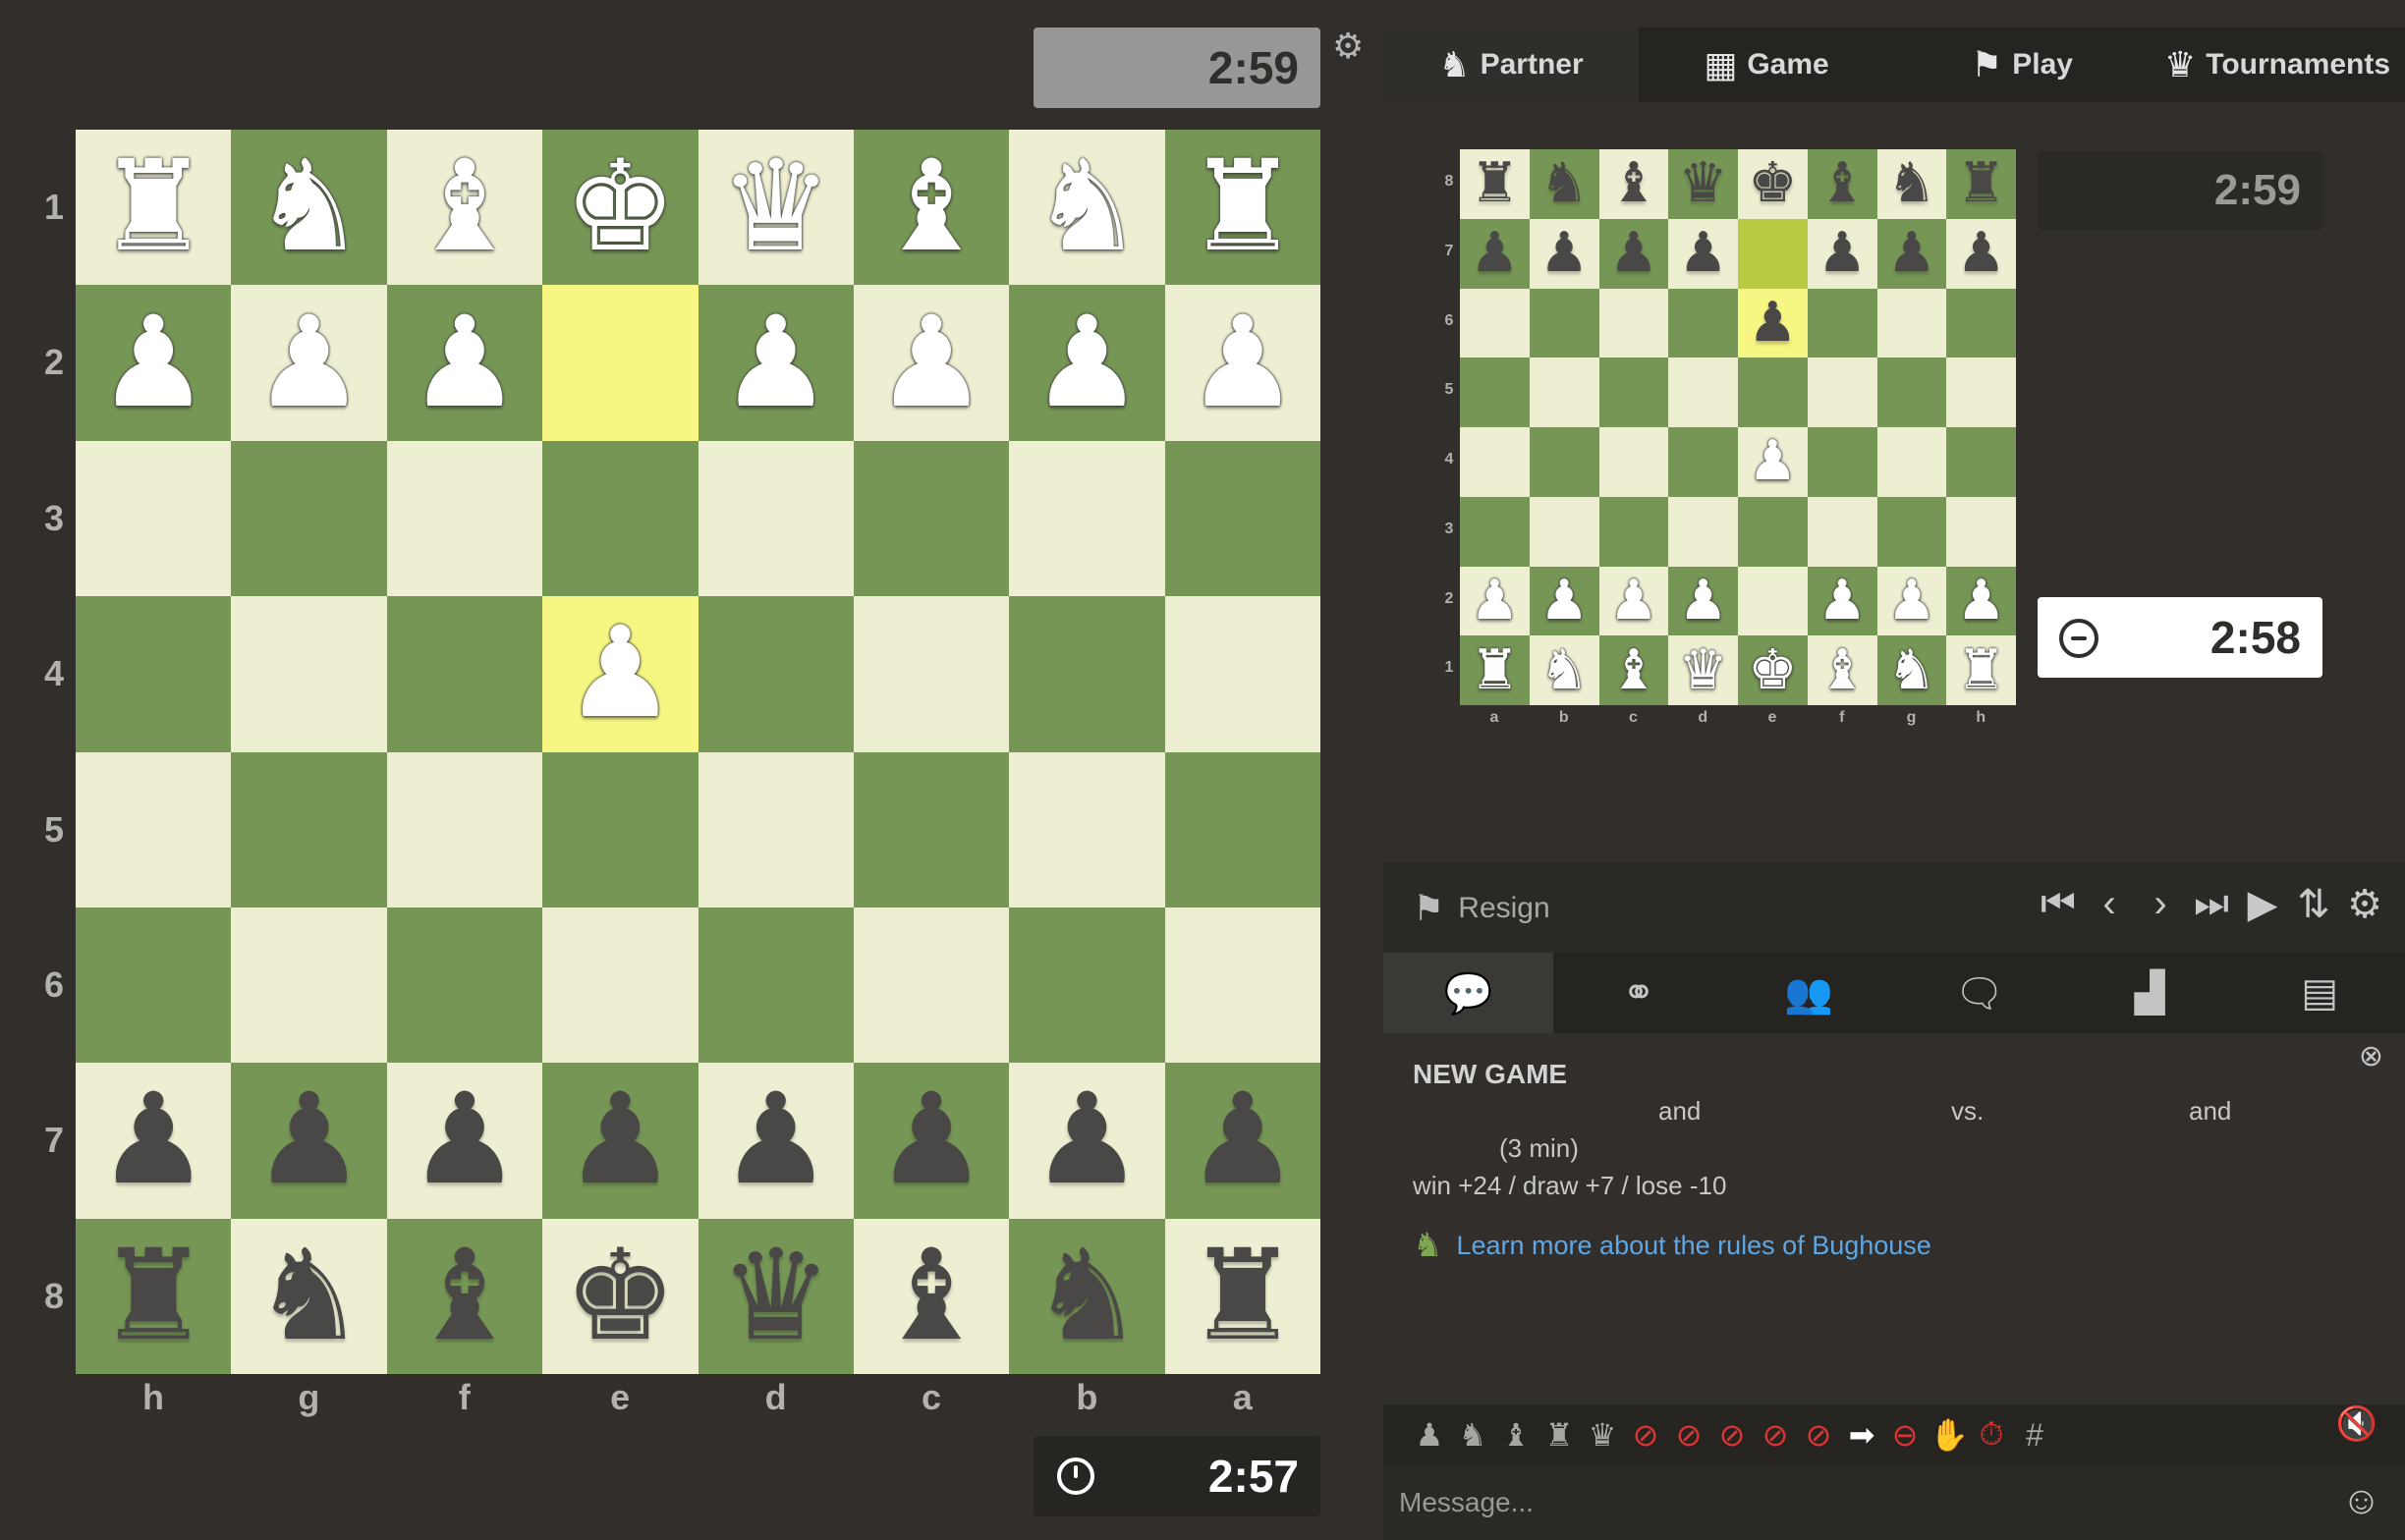 Image resolution: width=2405 pixels, height=1540 pixels. I want to click on tab-game: ▦ Game, so click(1766, 65).